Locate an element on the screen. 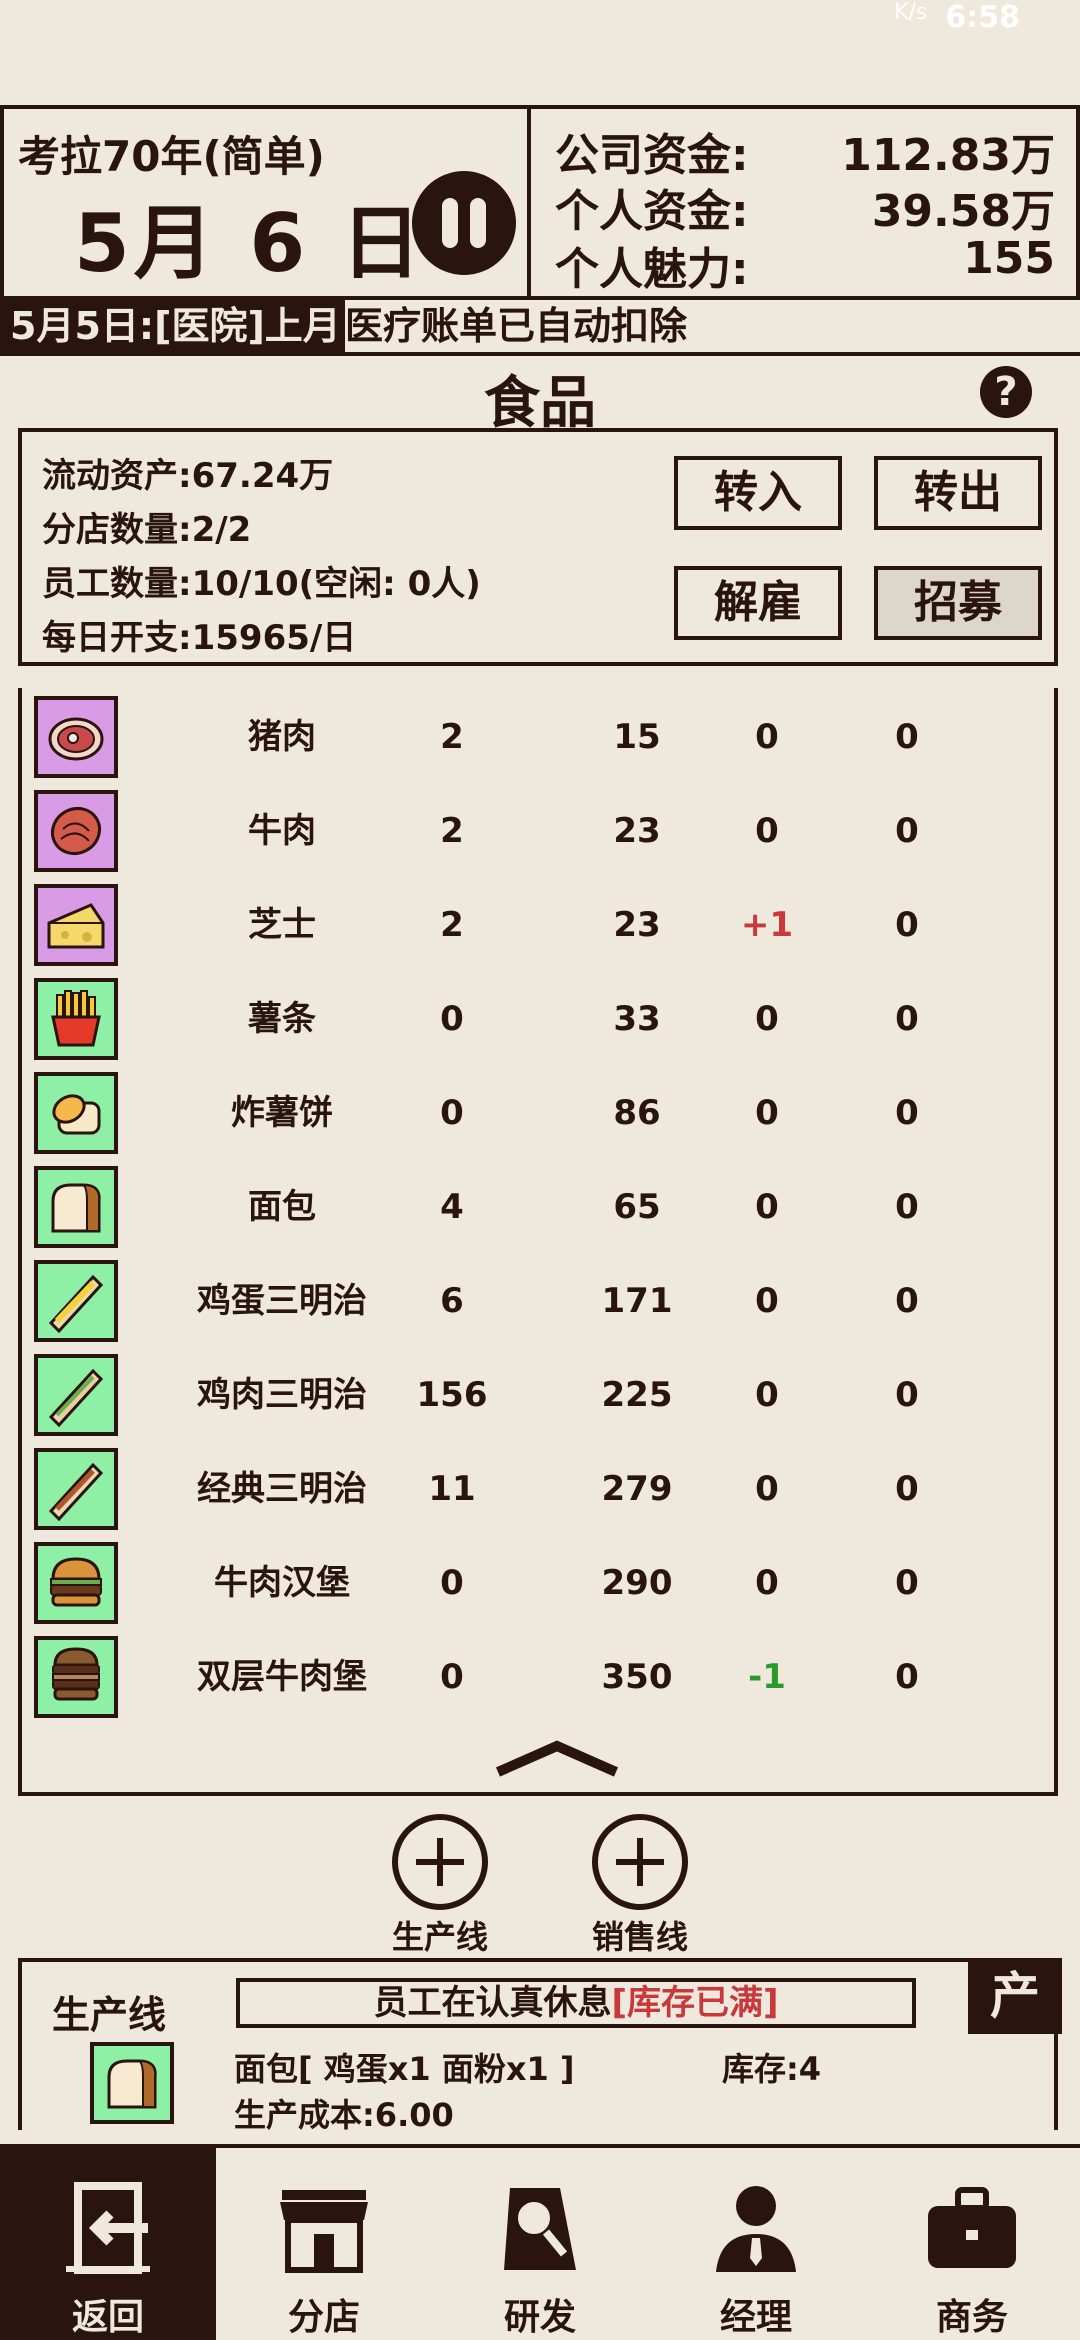 The image size is (1080, 2340). status-icons: K/s 6:58 is located at coordinates (957, 17).